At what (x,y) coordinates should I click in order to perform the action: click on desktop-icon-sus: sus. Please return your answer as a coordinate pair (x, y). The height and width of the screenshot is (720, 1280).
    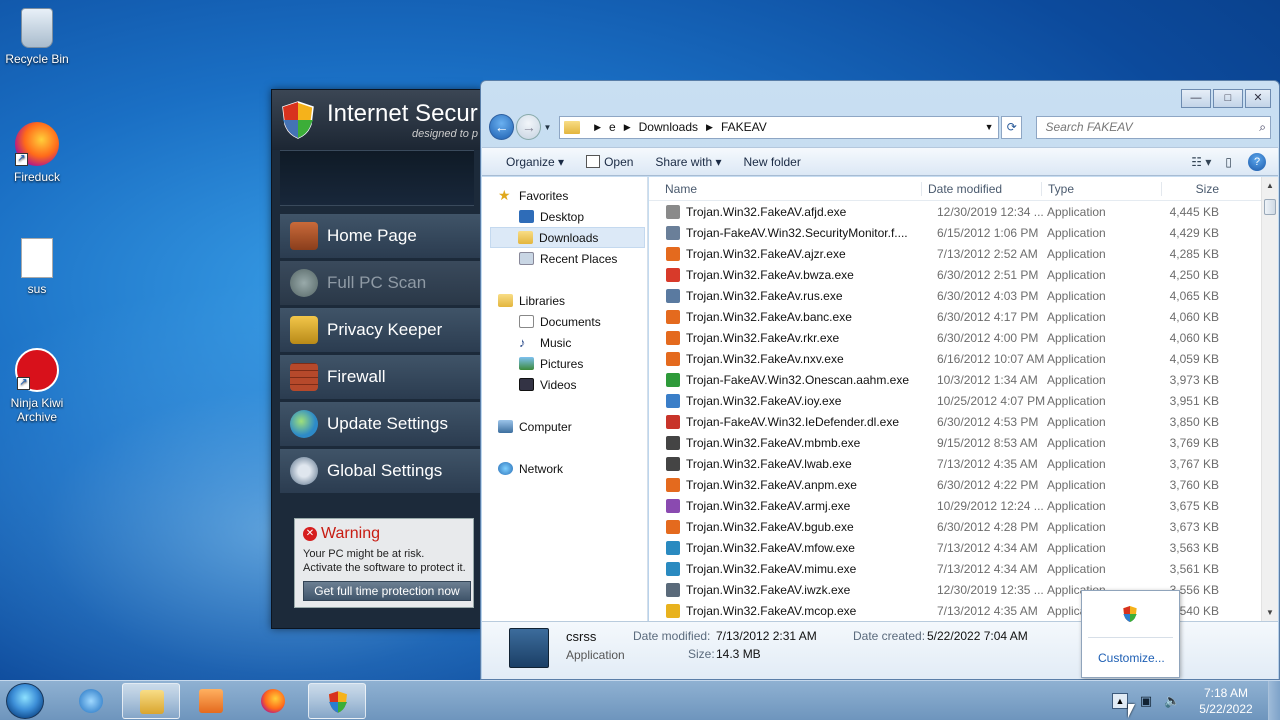
    Looking at the image, I should click on (37, 267).